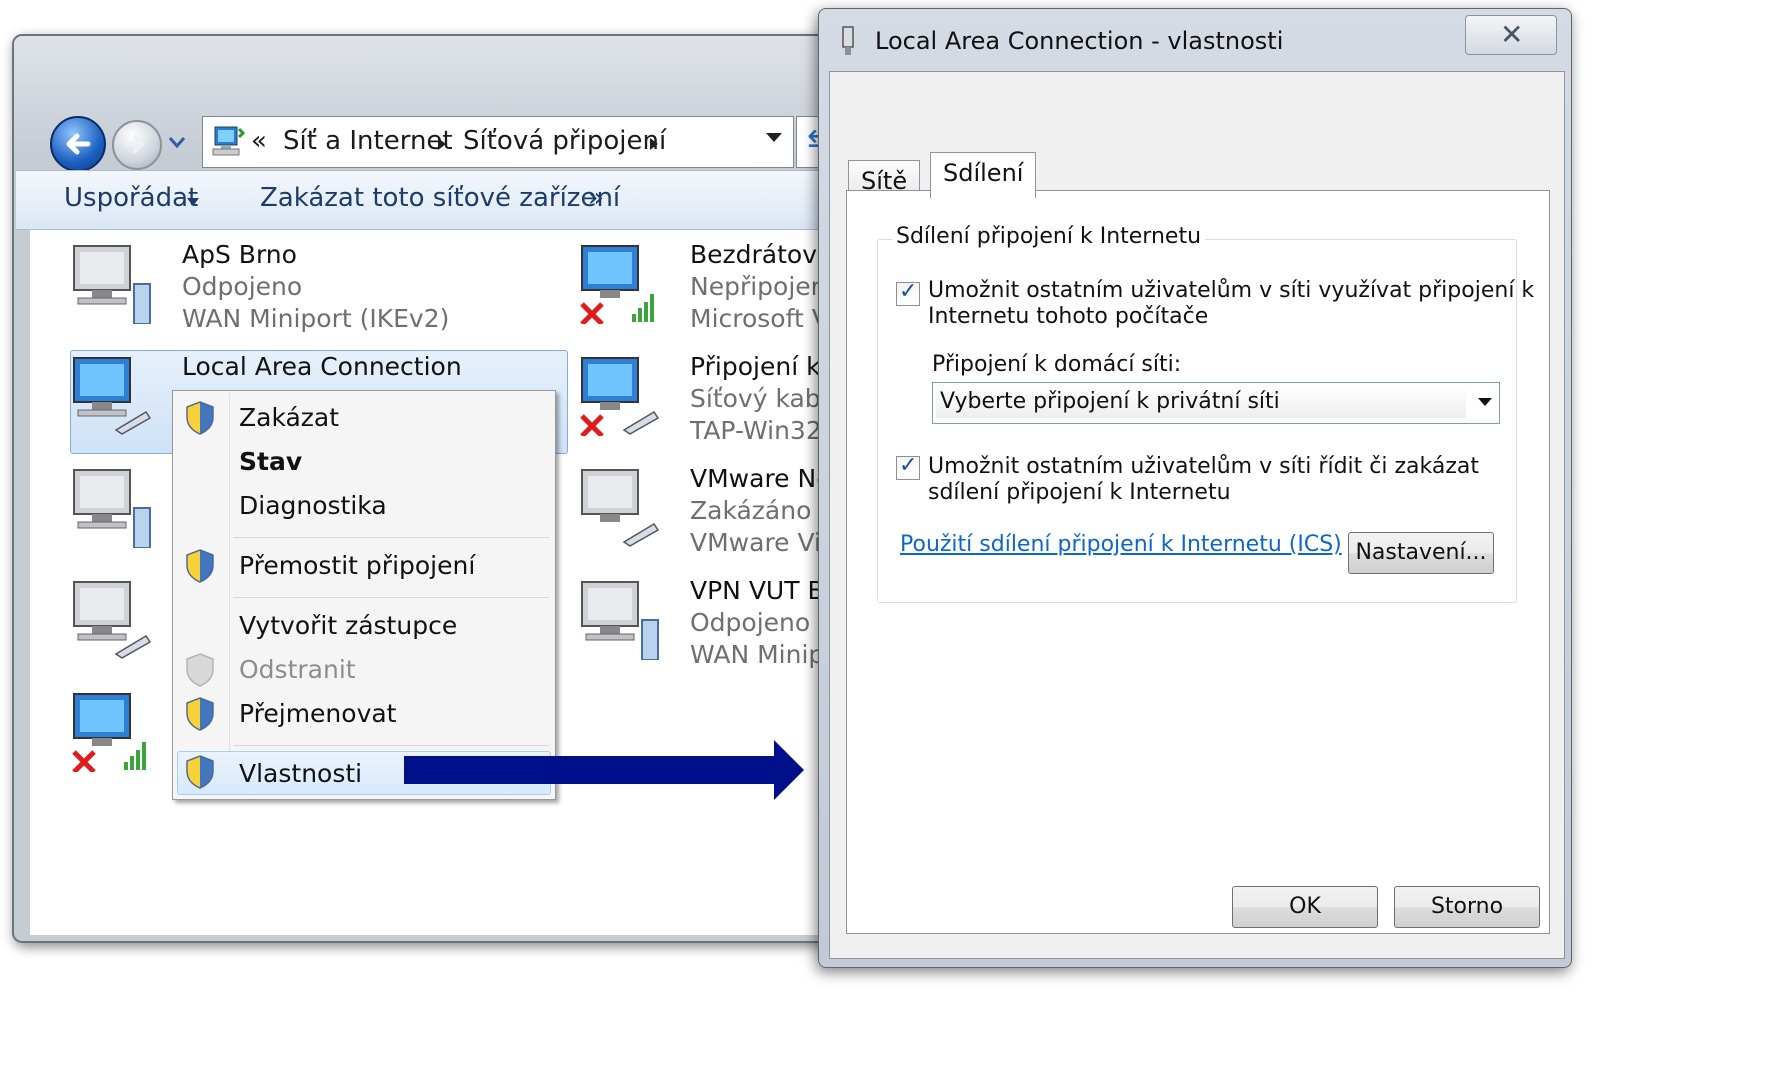  I want to click on tab-sharing: Sdílení, so click(983, 175).